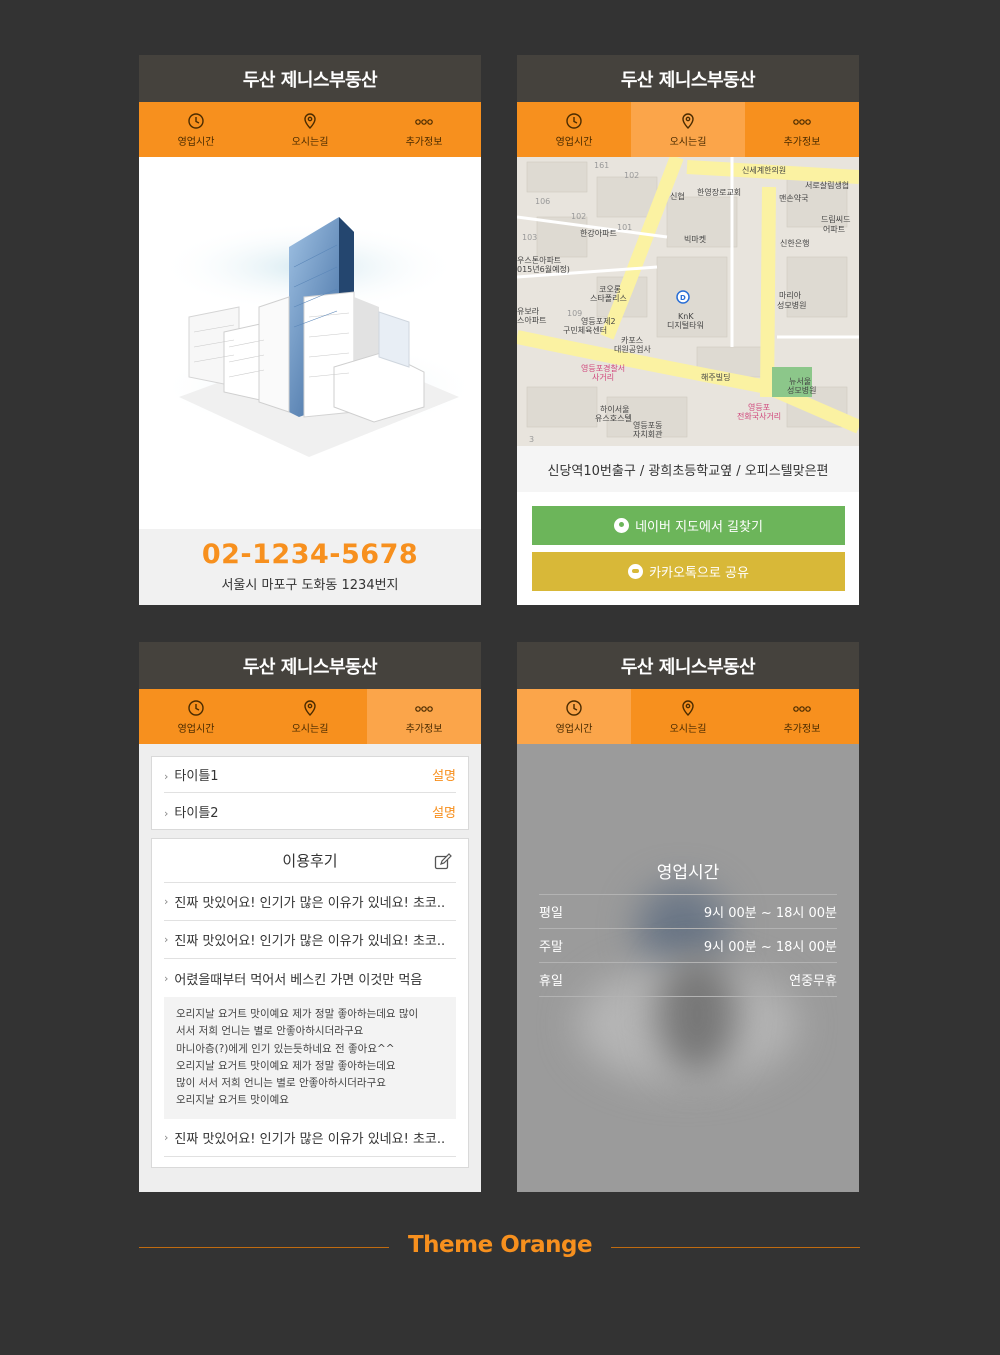 This screenshot has width=1000, height=1355. What do you see at coordinates (688, 525) in the screenshot?
I see `naver-map-button: 네이버 지도에서 길찾기` at bounding box center [688, 525].